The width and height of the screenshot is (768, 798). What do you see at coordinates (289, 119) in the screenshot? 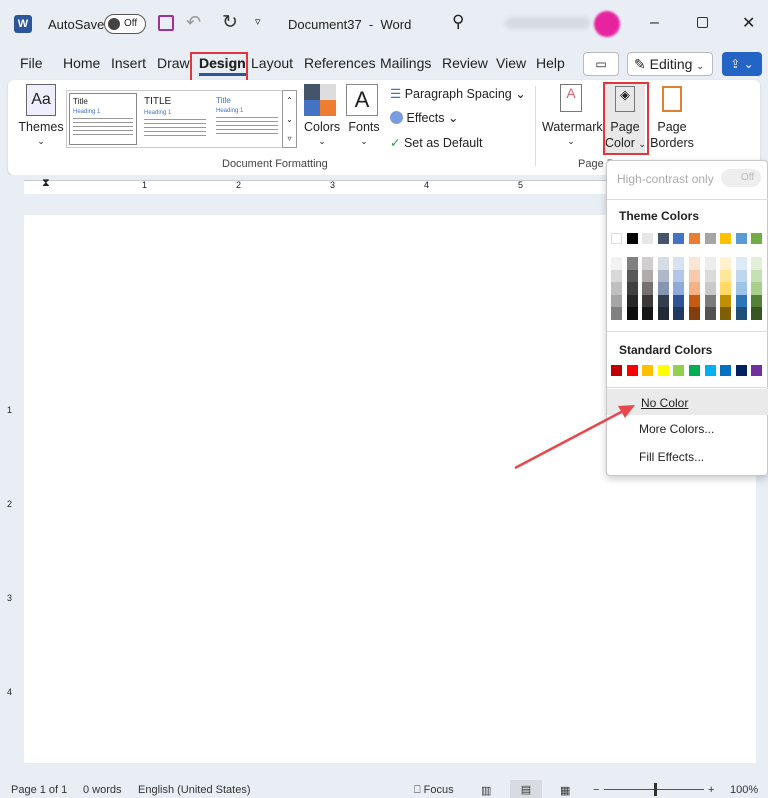
I see `gallery-scroll: ⌃ ⌄ ▿` at bounding box center [289, 119].